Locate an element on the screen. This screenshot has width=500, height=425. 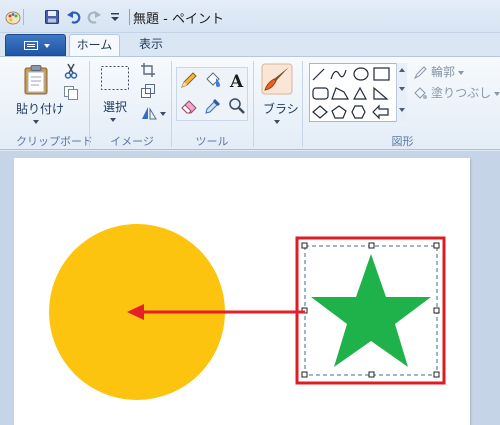
rotate-dropdown-icon is located at coordinates (163, 114).